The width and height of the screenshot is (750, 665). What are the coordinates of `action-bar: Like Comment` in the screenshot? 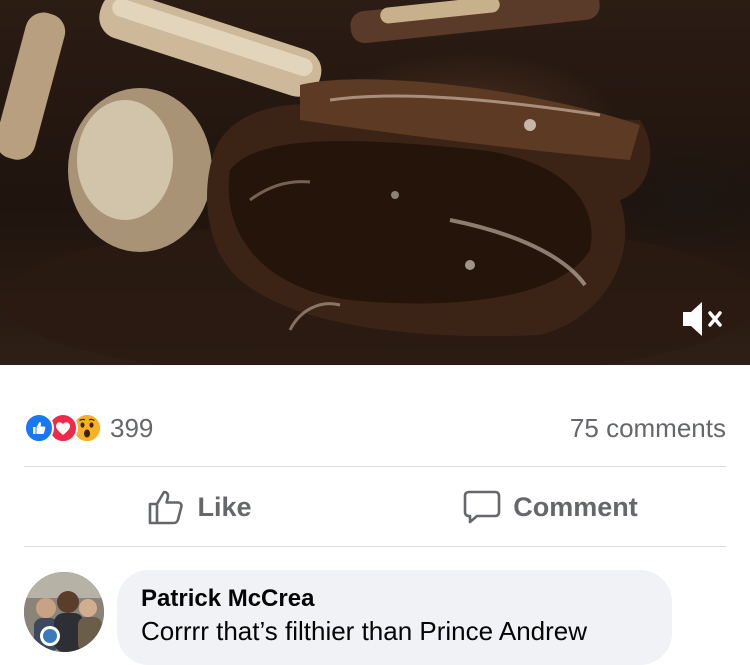 It's located at (375, 507).